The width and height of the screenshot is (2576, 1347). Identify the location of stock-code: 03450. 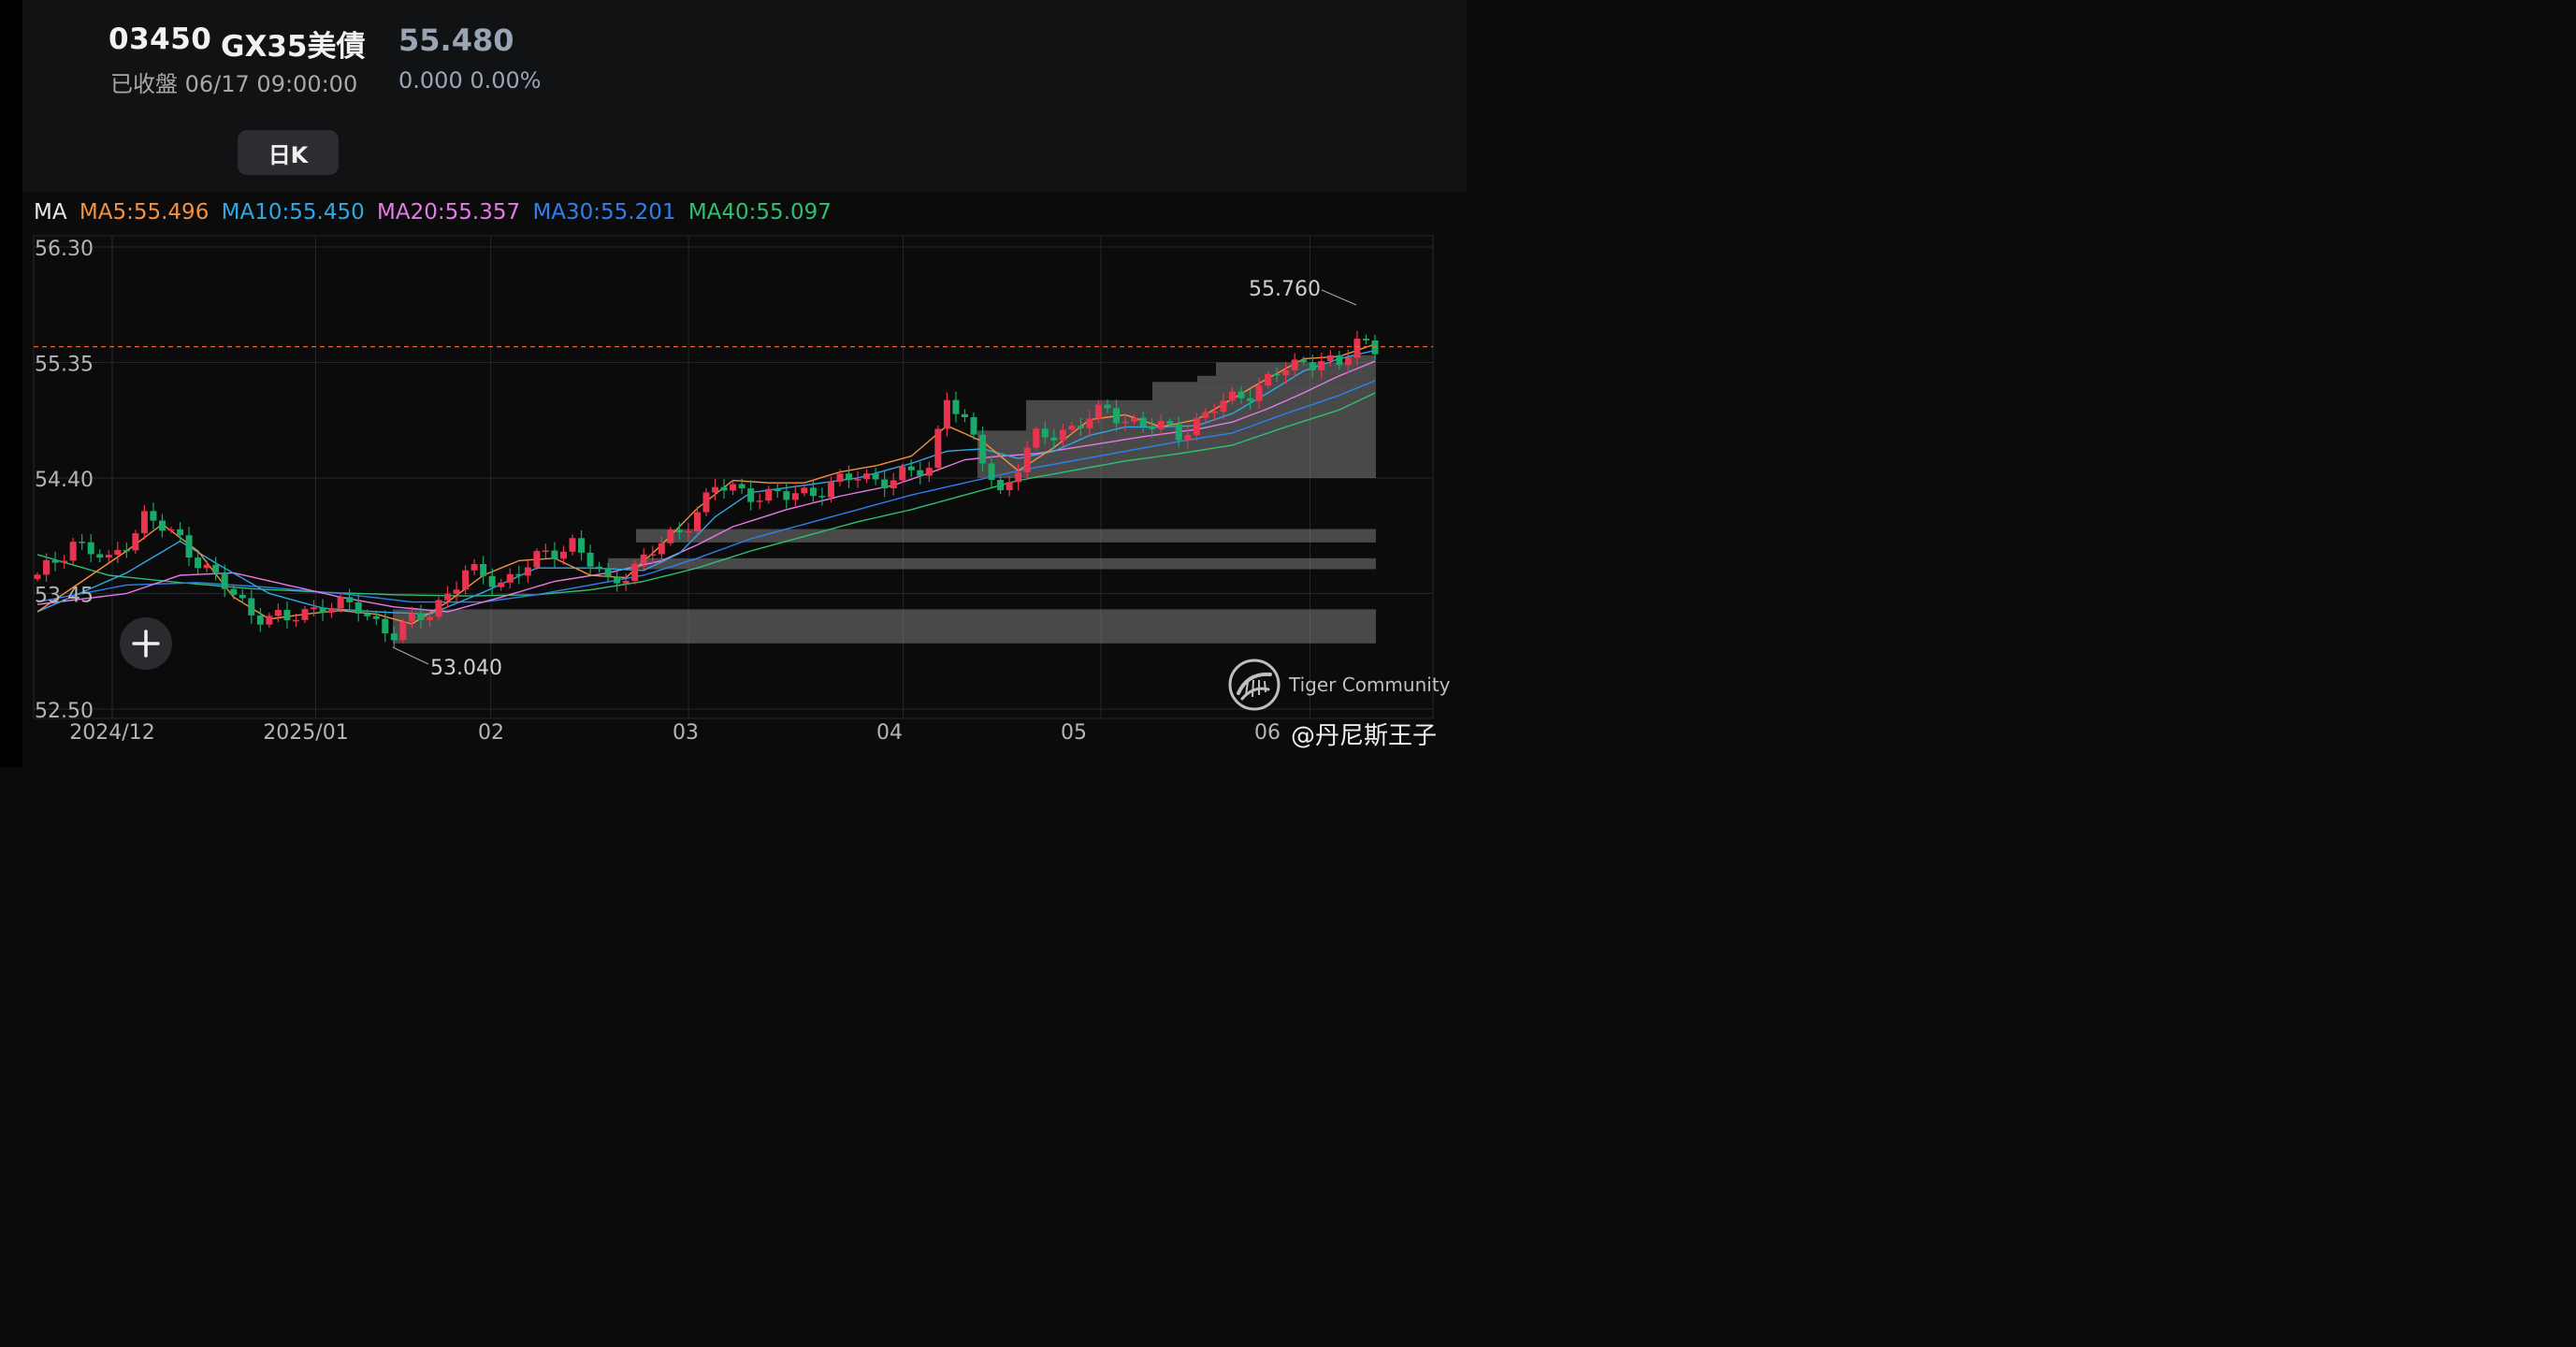
(161, 39).